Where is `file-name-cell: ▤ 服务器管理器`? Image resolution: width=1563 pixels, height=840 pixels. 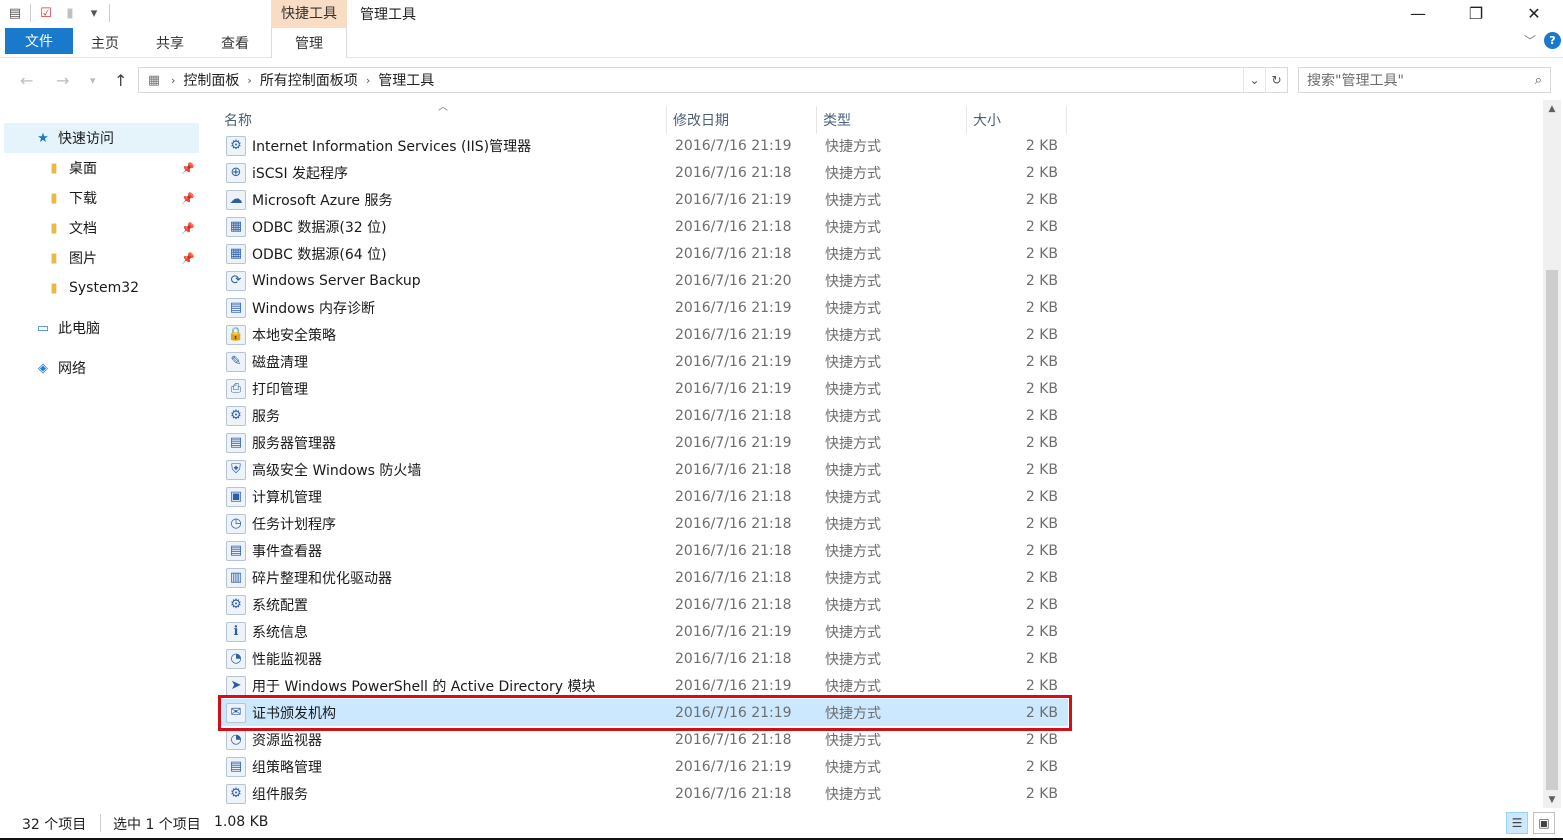
file-name-cell: ▤ 服务器管理器 is located at coordinates (446, 442).